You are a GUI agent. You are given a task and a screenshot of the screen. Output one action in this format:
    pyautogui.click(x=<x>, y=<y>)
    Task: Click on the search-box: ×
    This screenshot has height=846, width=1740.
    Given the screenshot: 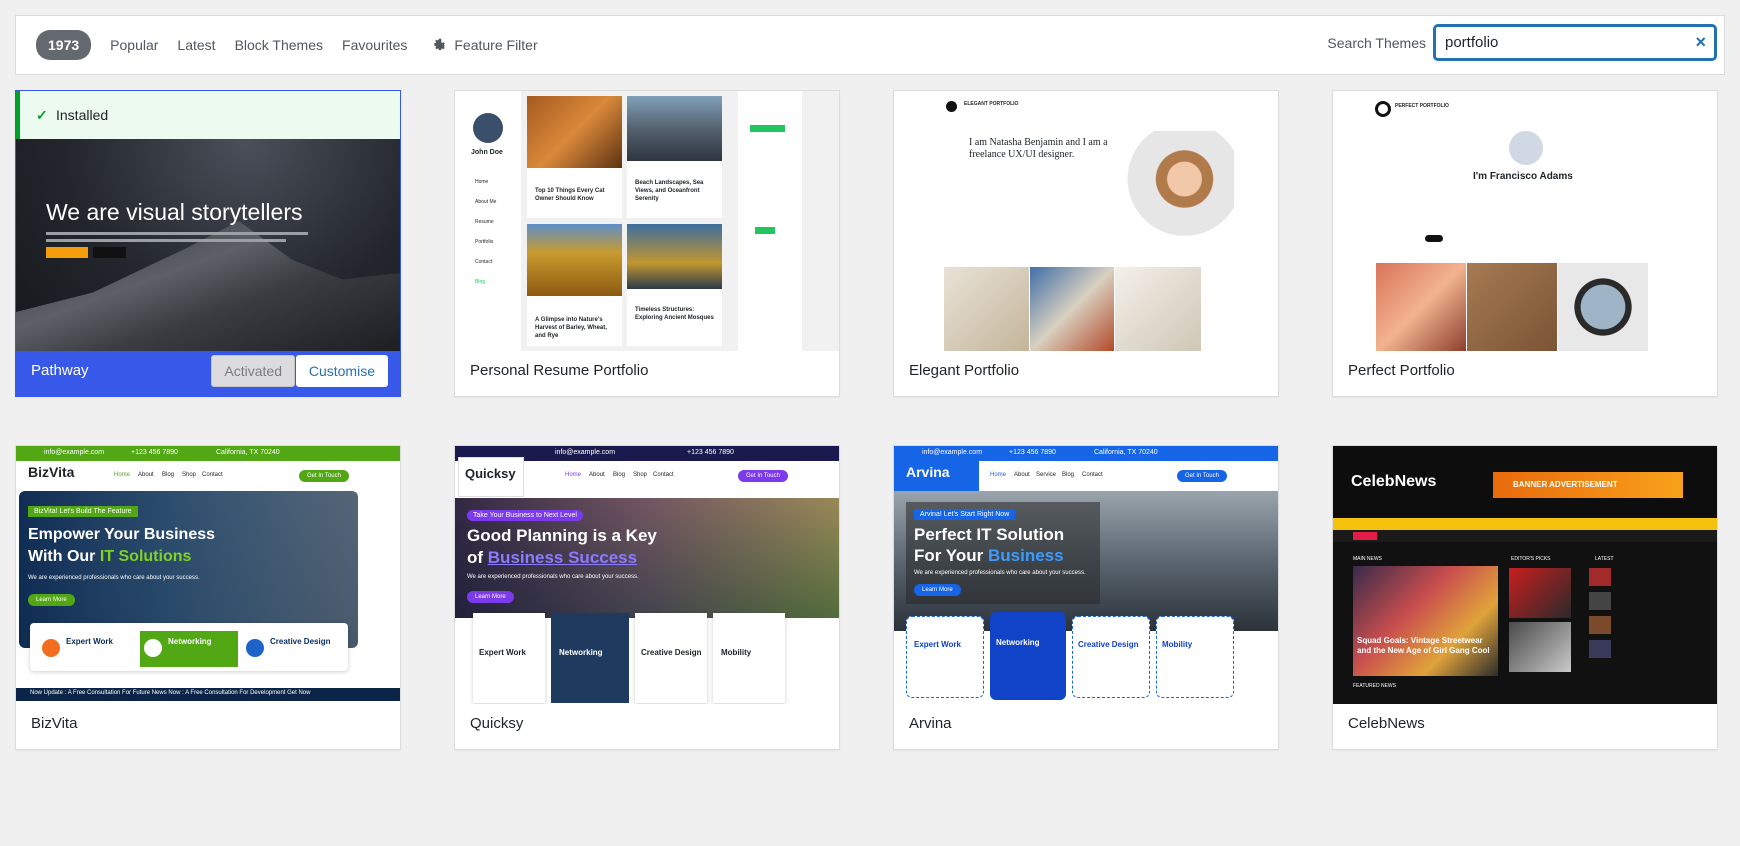 What is the action you would take?
    pyautogui.click(x=1575, y=42)
    